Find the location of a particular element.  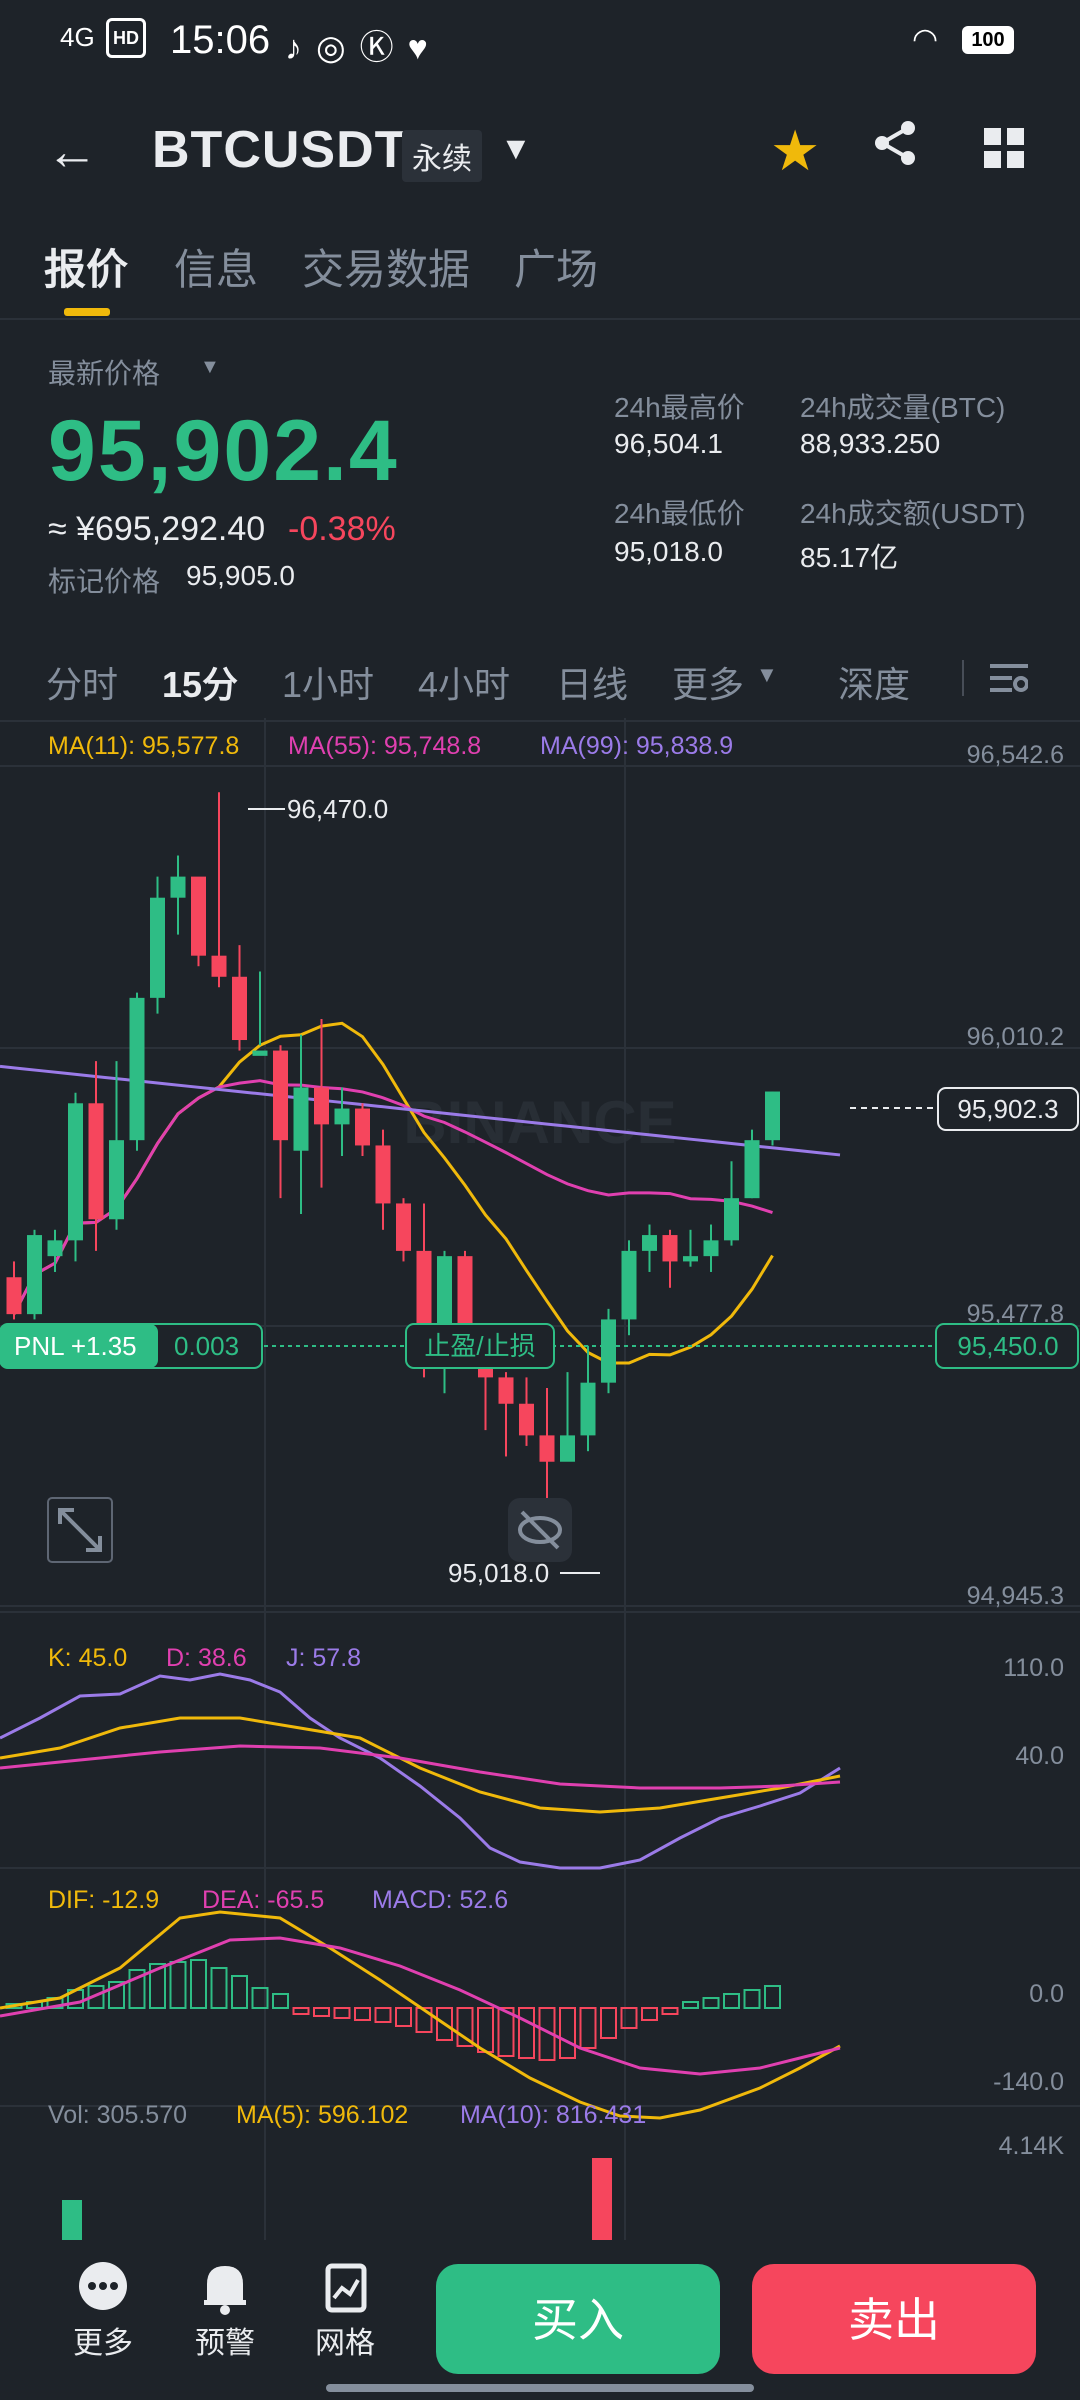

bottom-nav-label: 预警 is located at coordinates (225, 2343).